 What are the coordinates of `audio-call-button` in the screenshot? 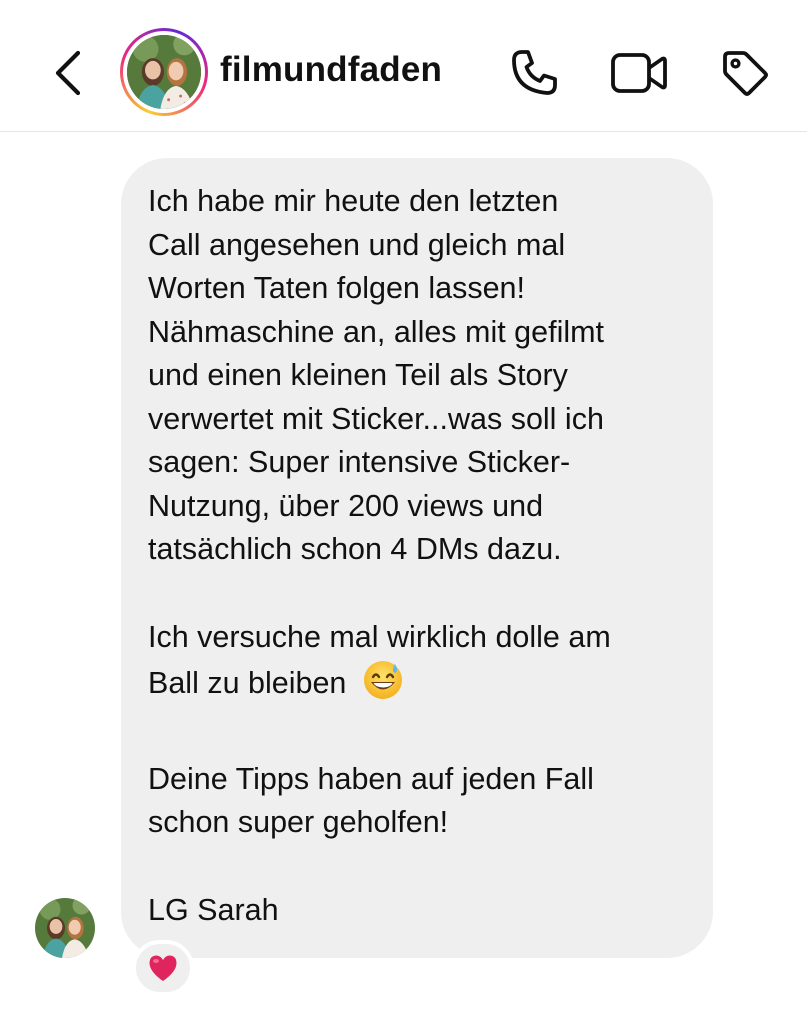 It's located at (534, 73).